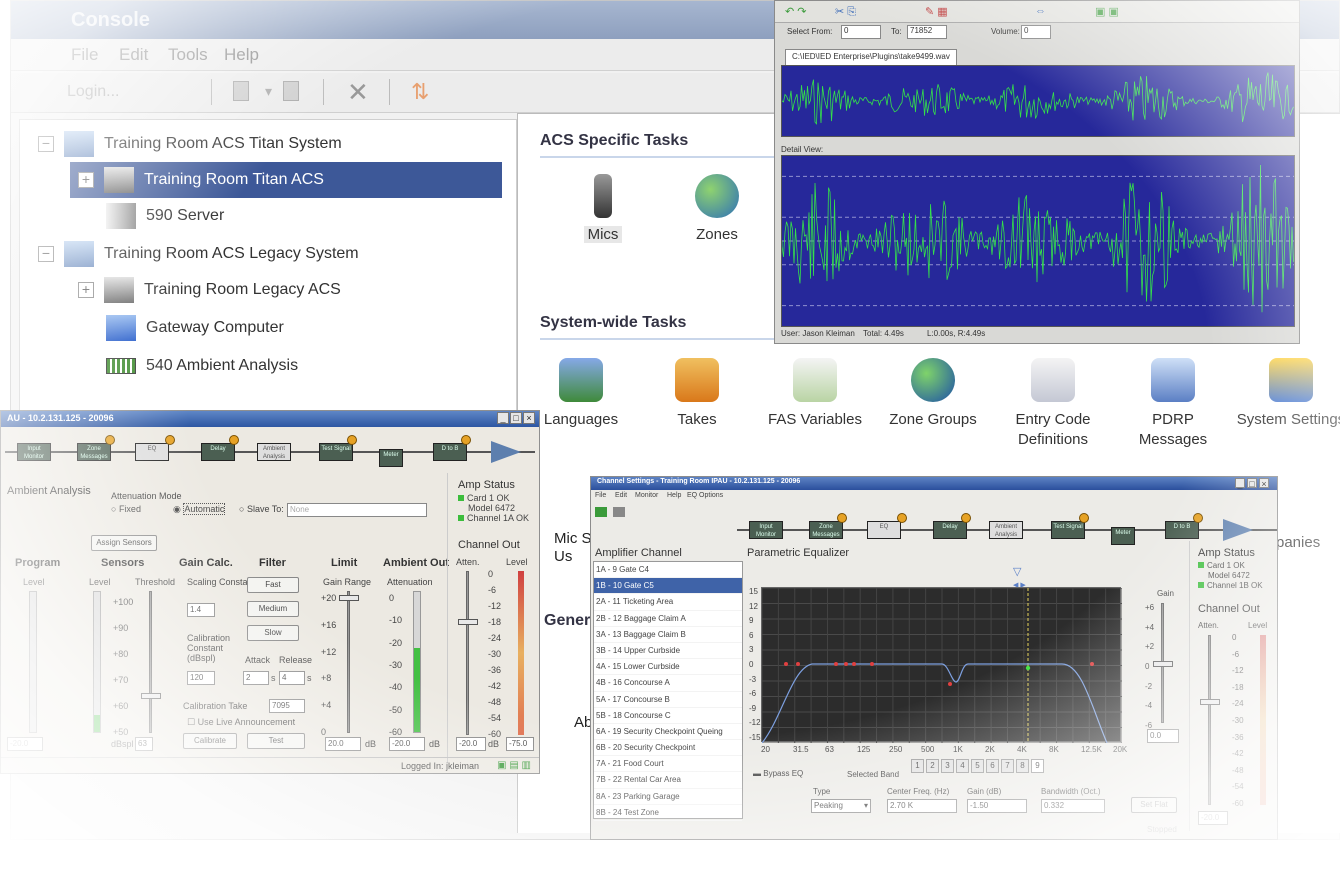 The height and width of the screenshot is (871, 1340). Describe the element at coordinates (668, 748) in the screenshot. I see `list-item: 6B - 20 Security Checkpoint` at that location.